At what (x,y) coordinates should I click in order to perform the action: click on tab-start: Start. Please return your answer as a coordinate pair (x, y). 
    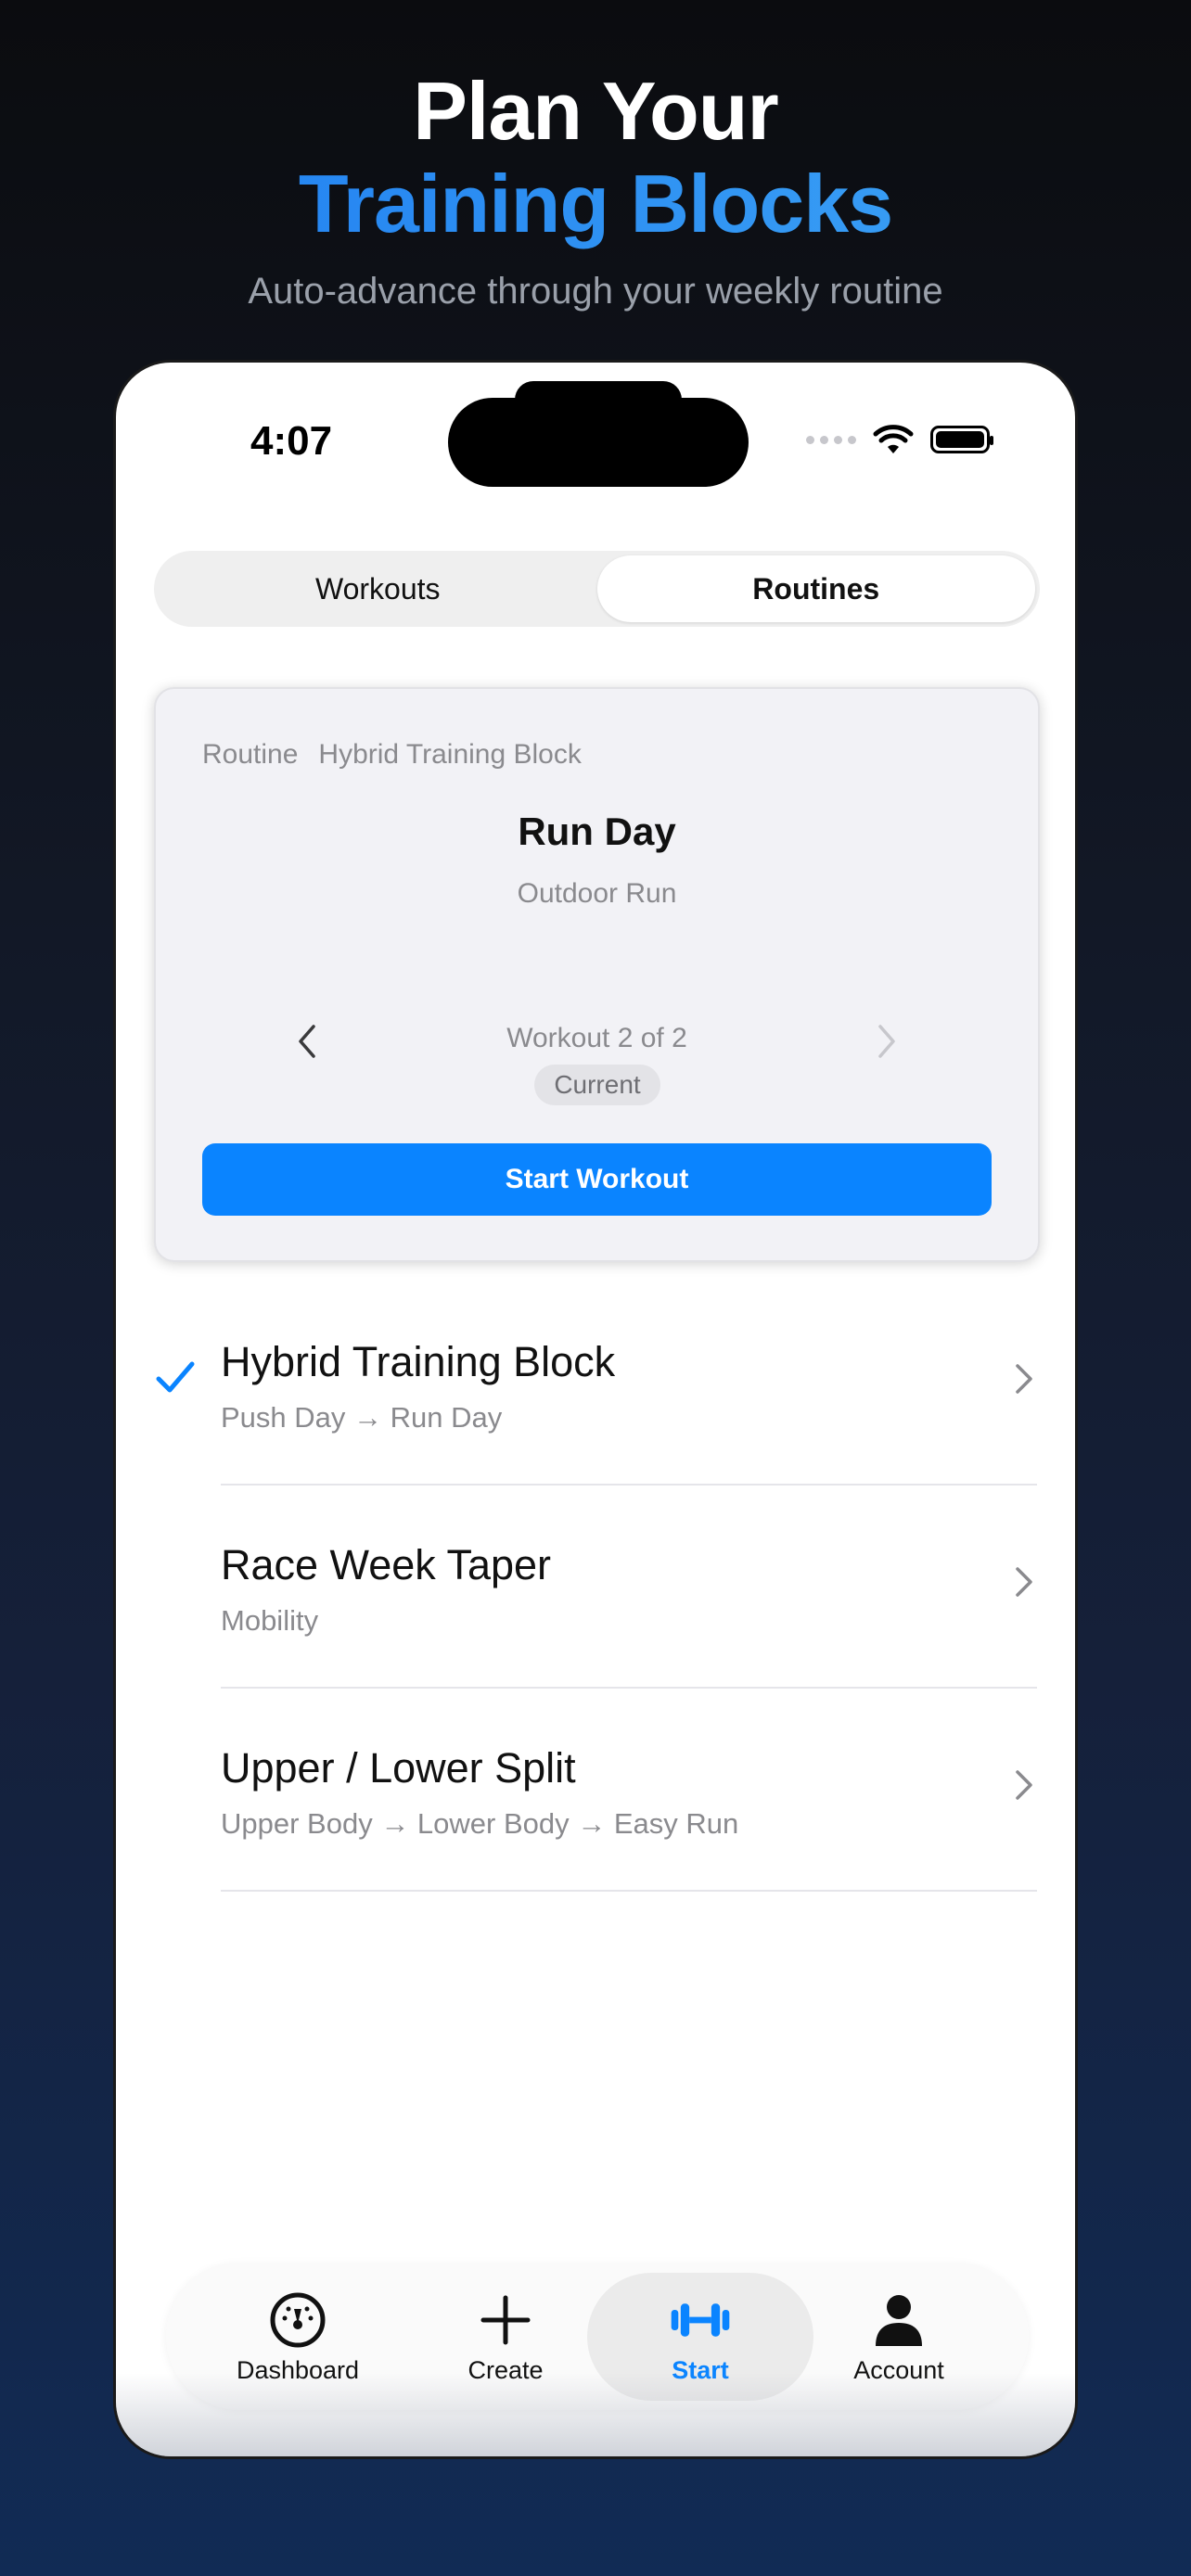
    Looking at the image, I should click on (700, 2337).